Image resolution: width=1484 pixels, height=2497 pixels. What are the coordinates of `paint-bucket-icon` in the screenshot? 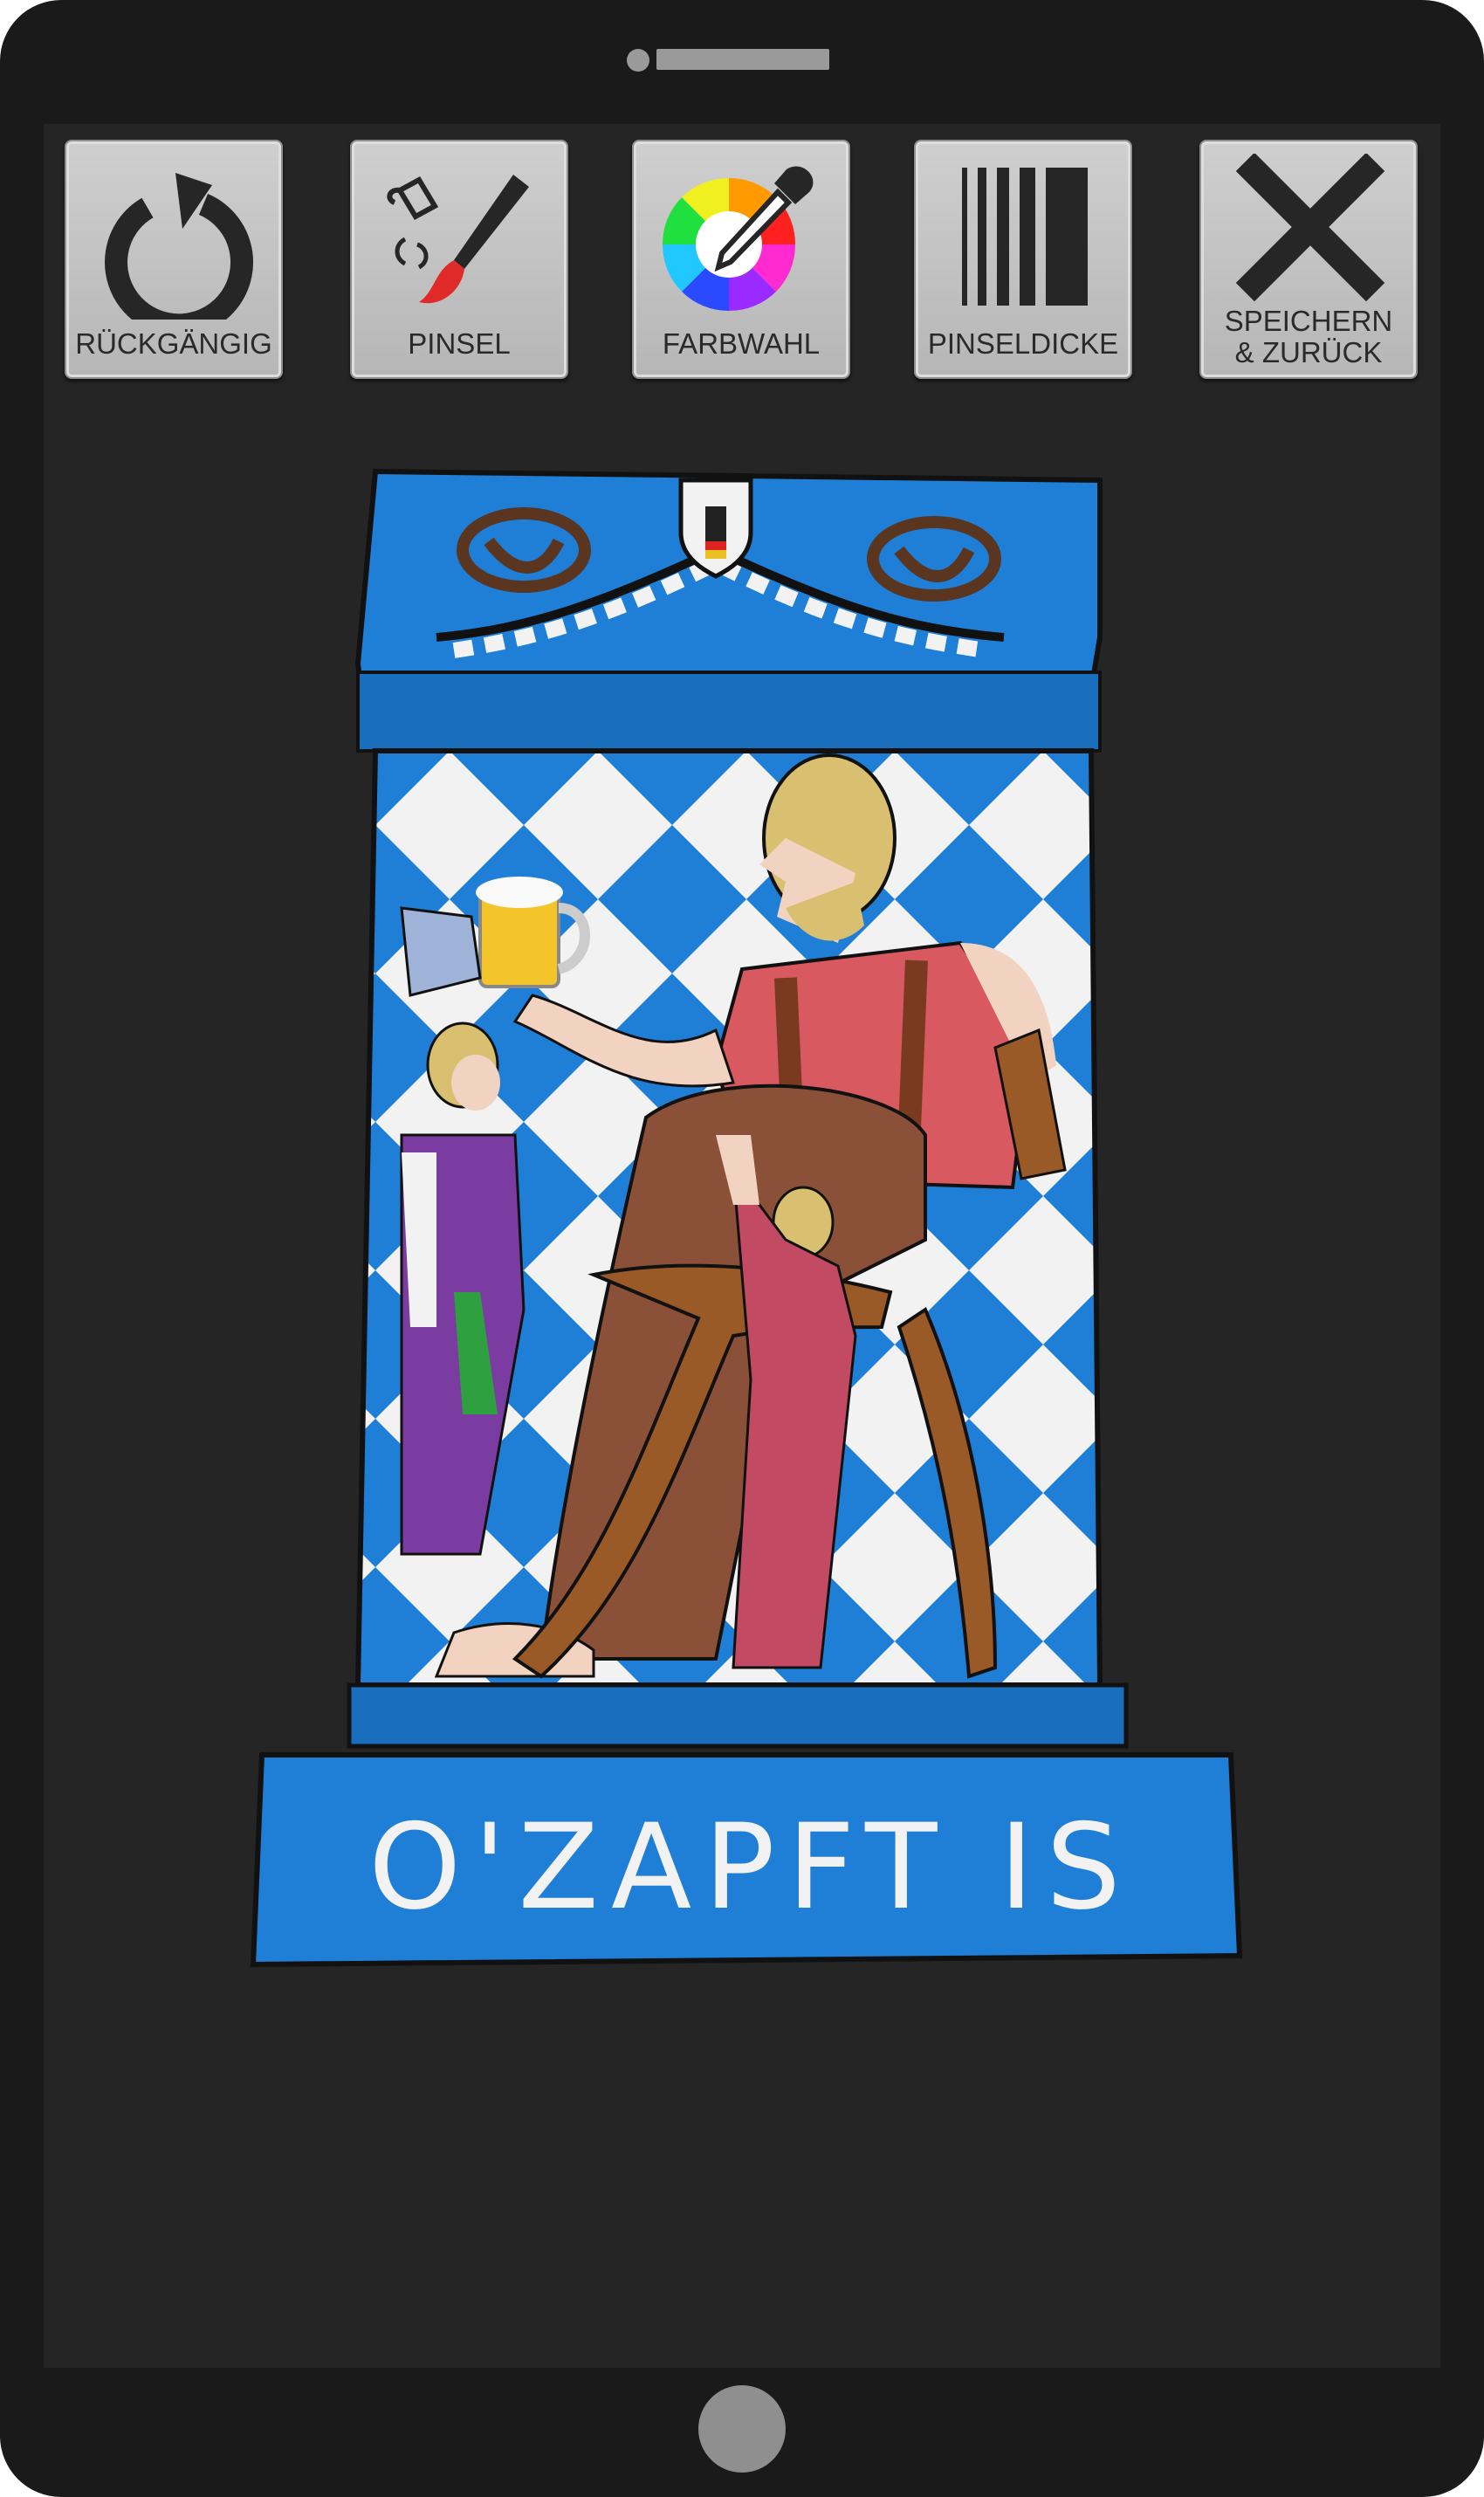 It's located at (413, 198).